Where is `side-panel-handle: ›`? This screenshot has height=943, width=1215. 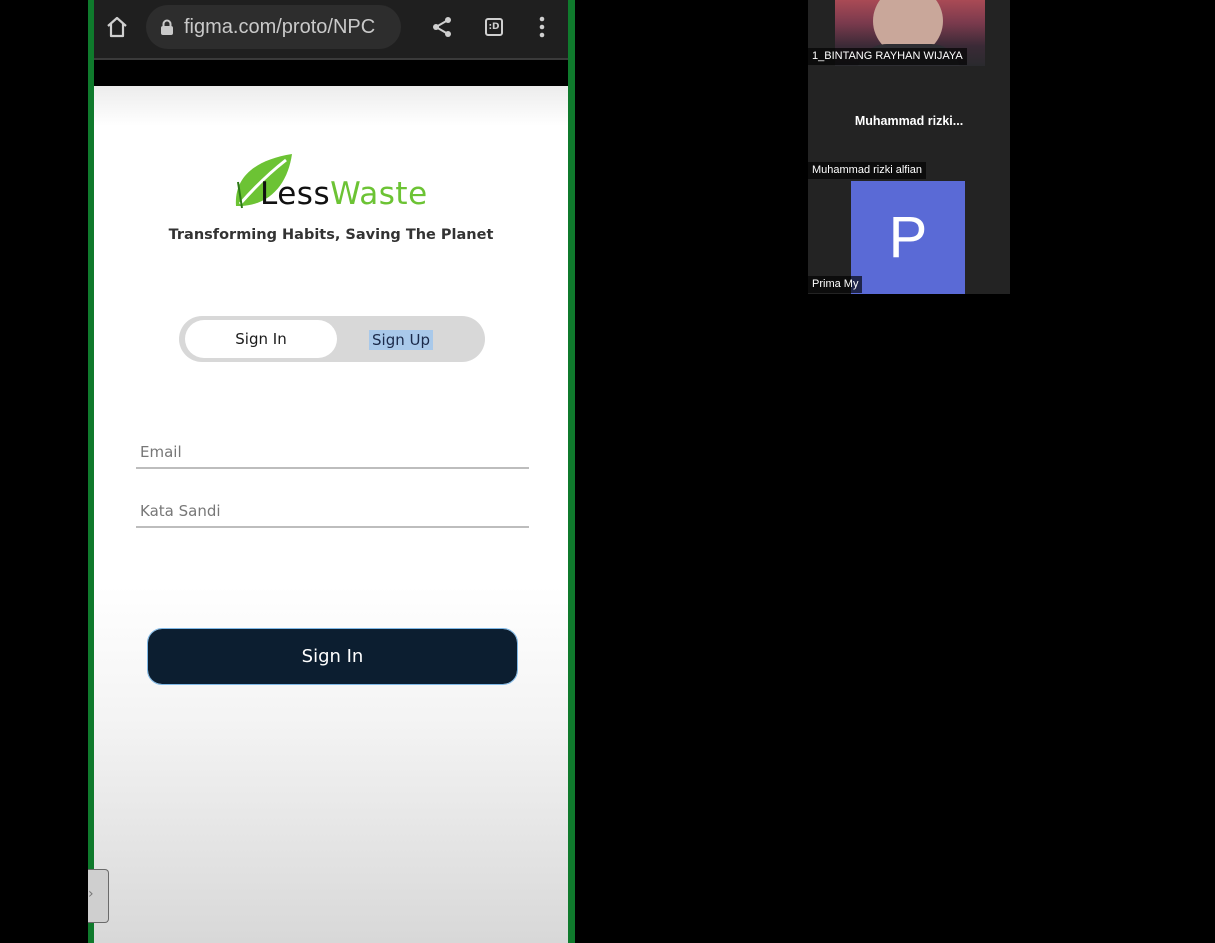
side-panel-handle: › is located at coordinates (98, 896).